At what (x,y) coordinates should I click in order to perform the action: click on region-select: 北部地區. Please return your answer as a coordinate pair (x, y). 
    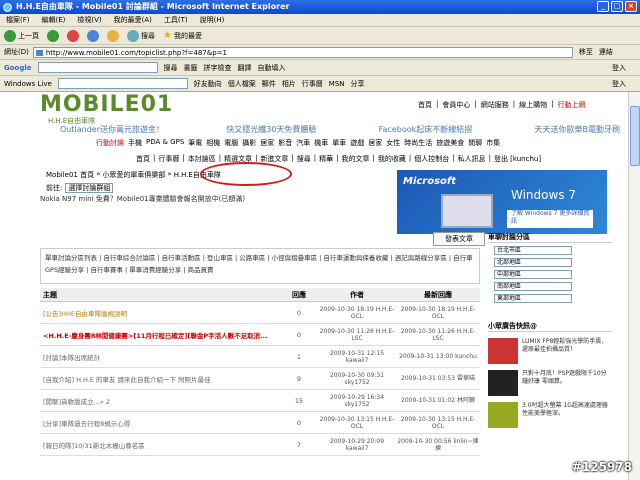
    Looking at the image, I should click on (533, 262).